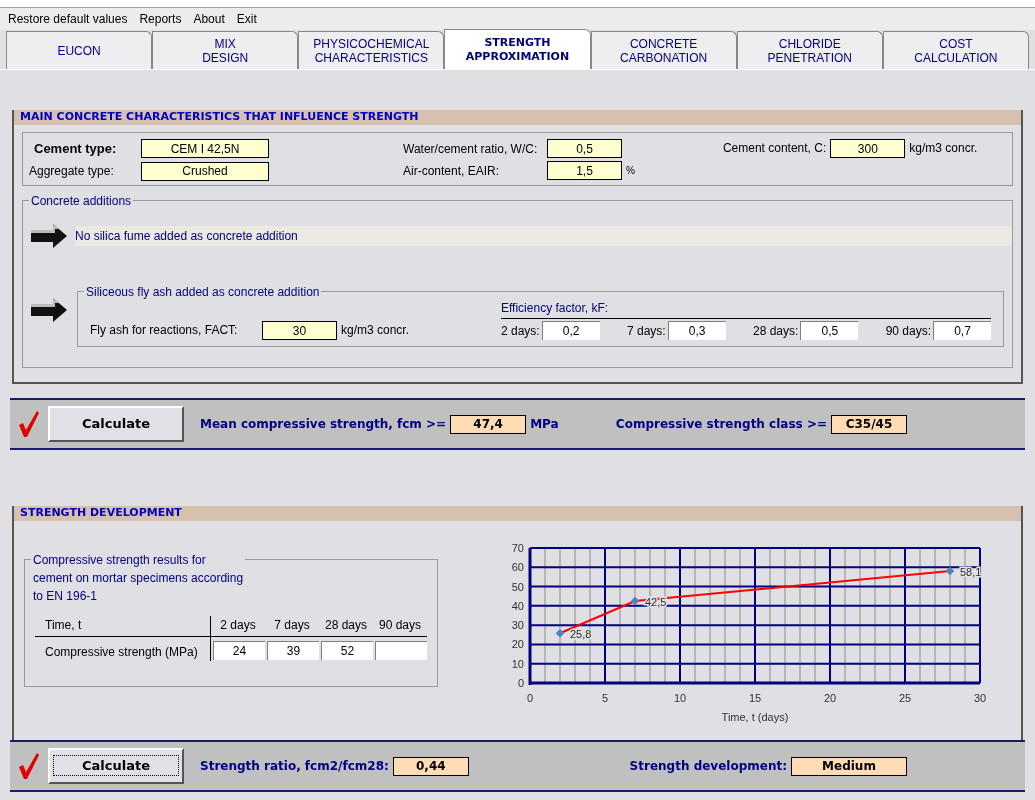 The width and height of the screenshot is (1035, 800). Describe the element at coordinates (584, 170) in the screenshot. I see `input-field: 1,5` at that location.